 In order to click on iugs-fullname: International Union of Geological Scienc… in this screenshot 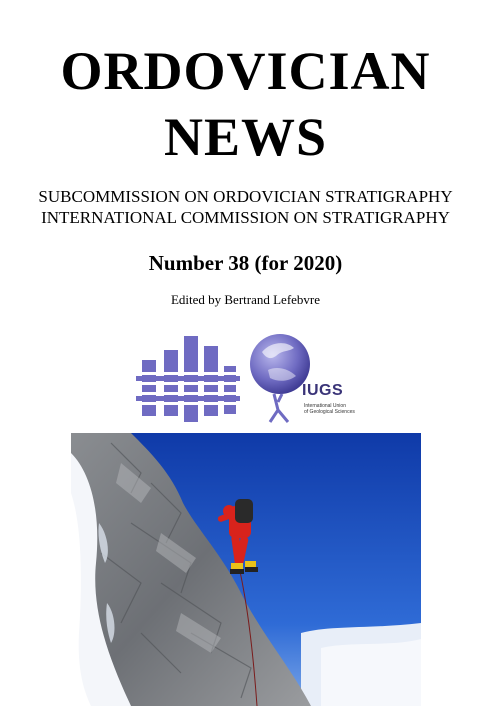, I will do `click(334, 409)`.